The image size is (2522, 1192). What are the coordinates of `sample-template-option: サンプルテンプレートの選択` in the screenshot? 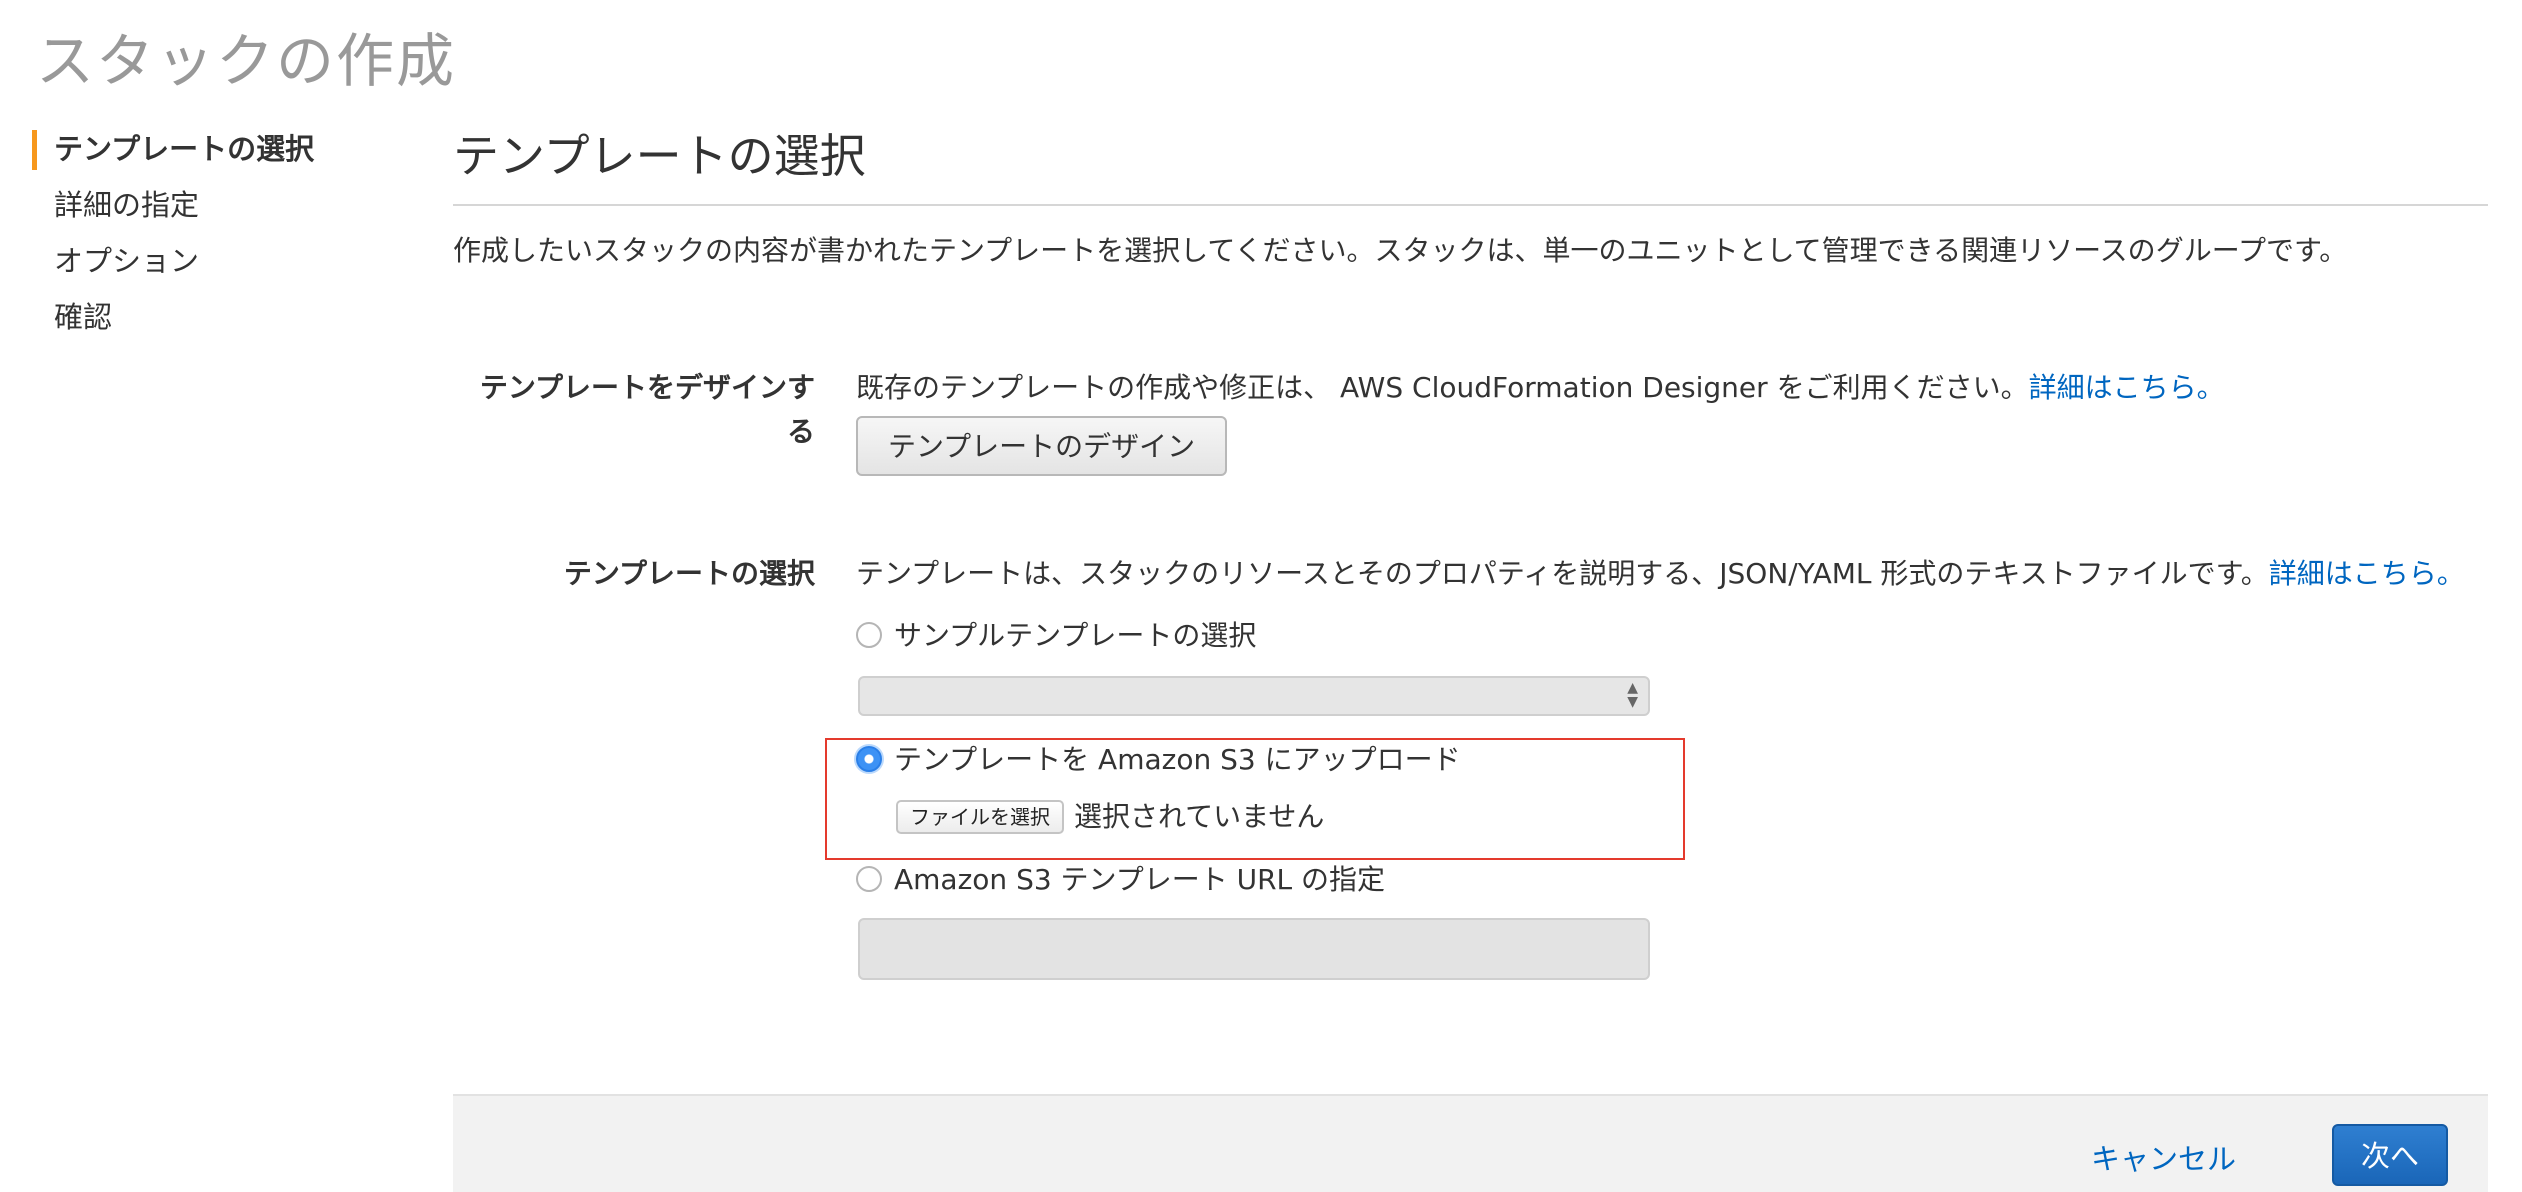 It's located at (1056, 636).